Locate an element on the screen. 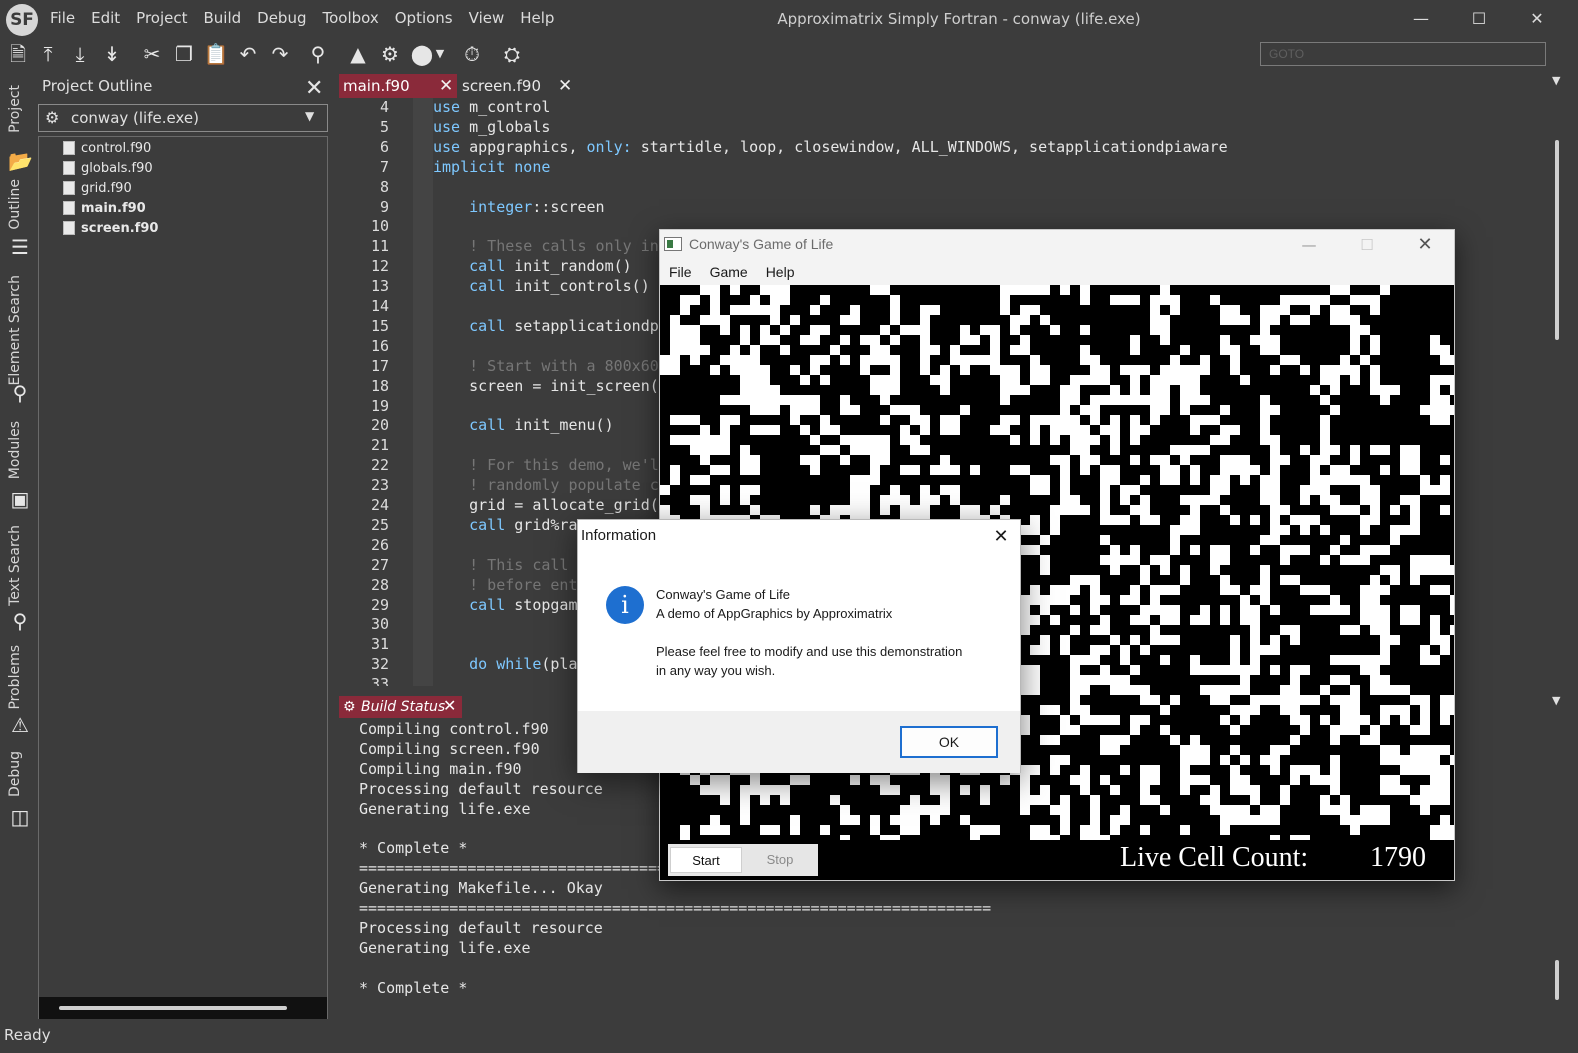 The width and height of the screenshot is (1578, 1053). menu-toolbox: Toolbox is located at coordinates (351, 18).